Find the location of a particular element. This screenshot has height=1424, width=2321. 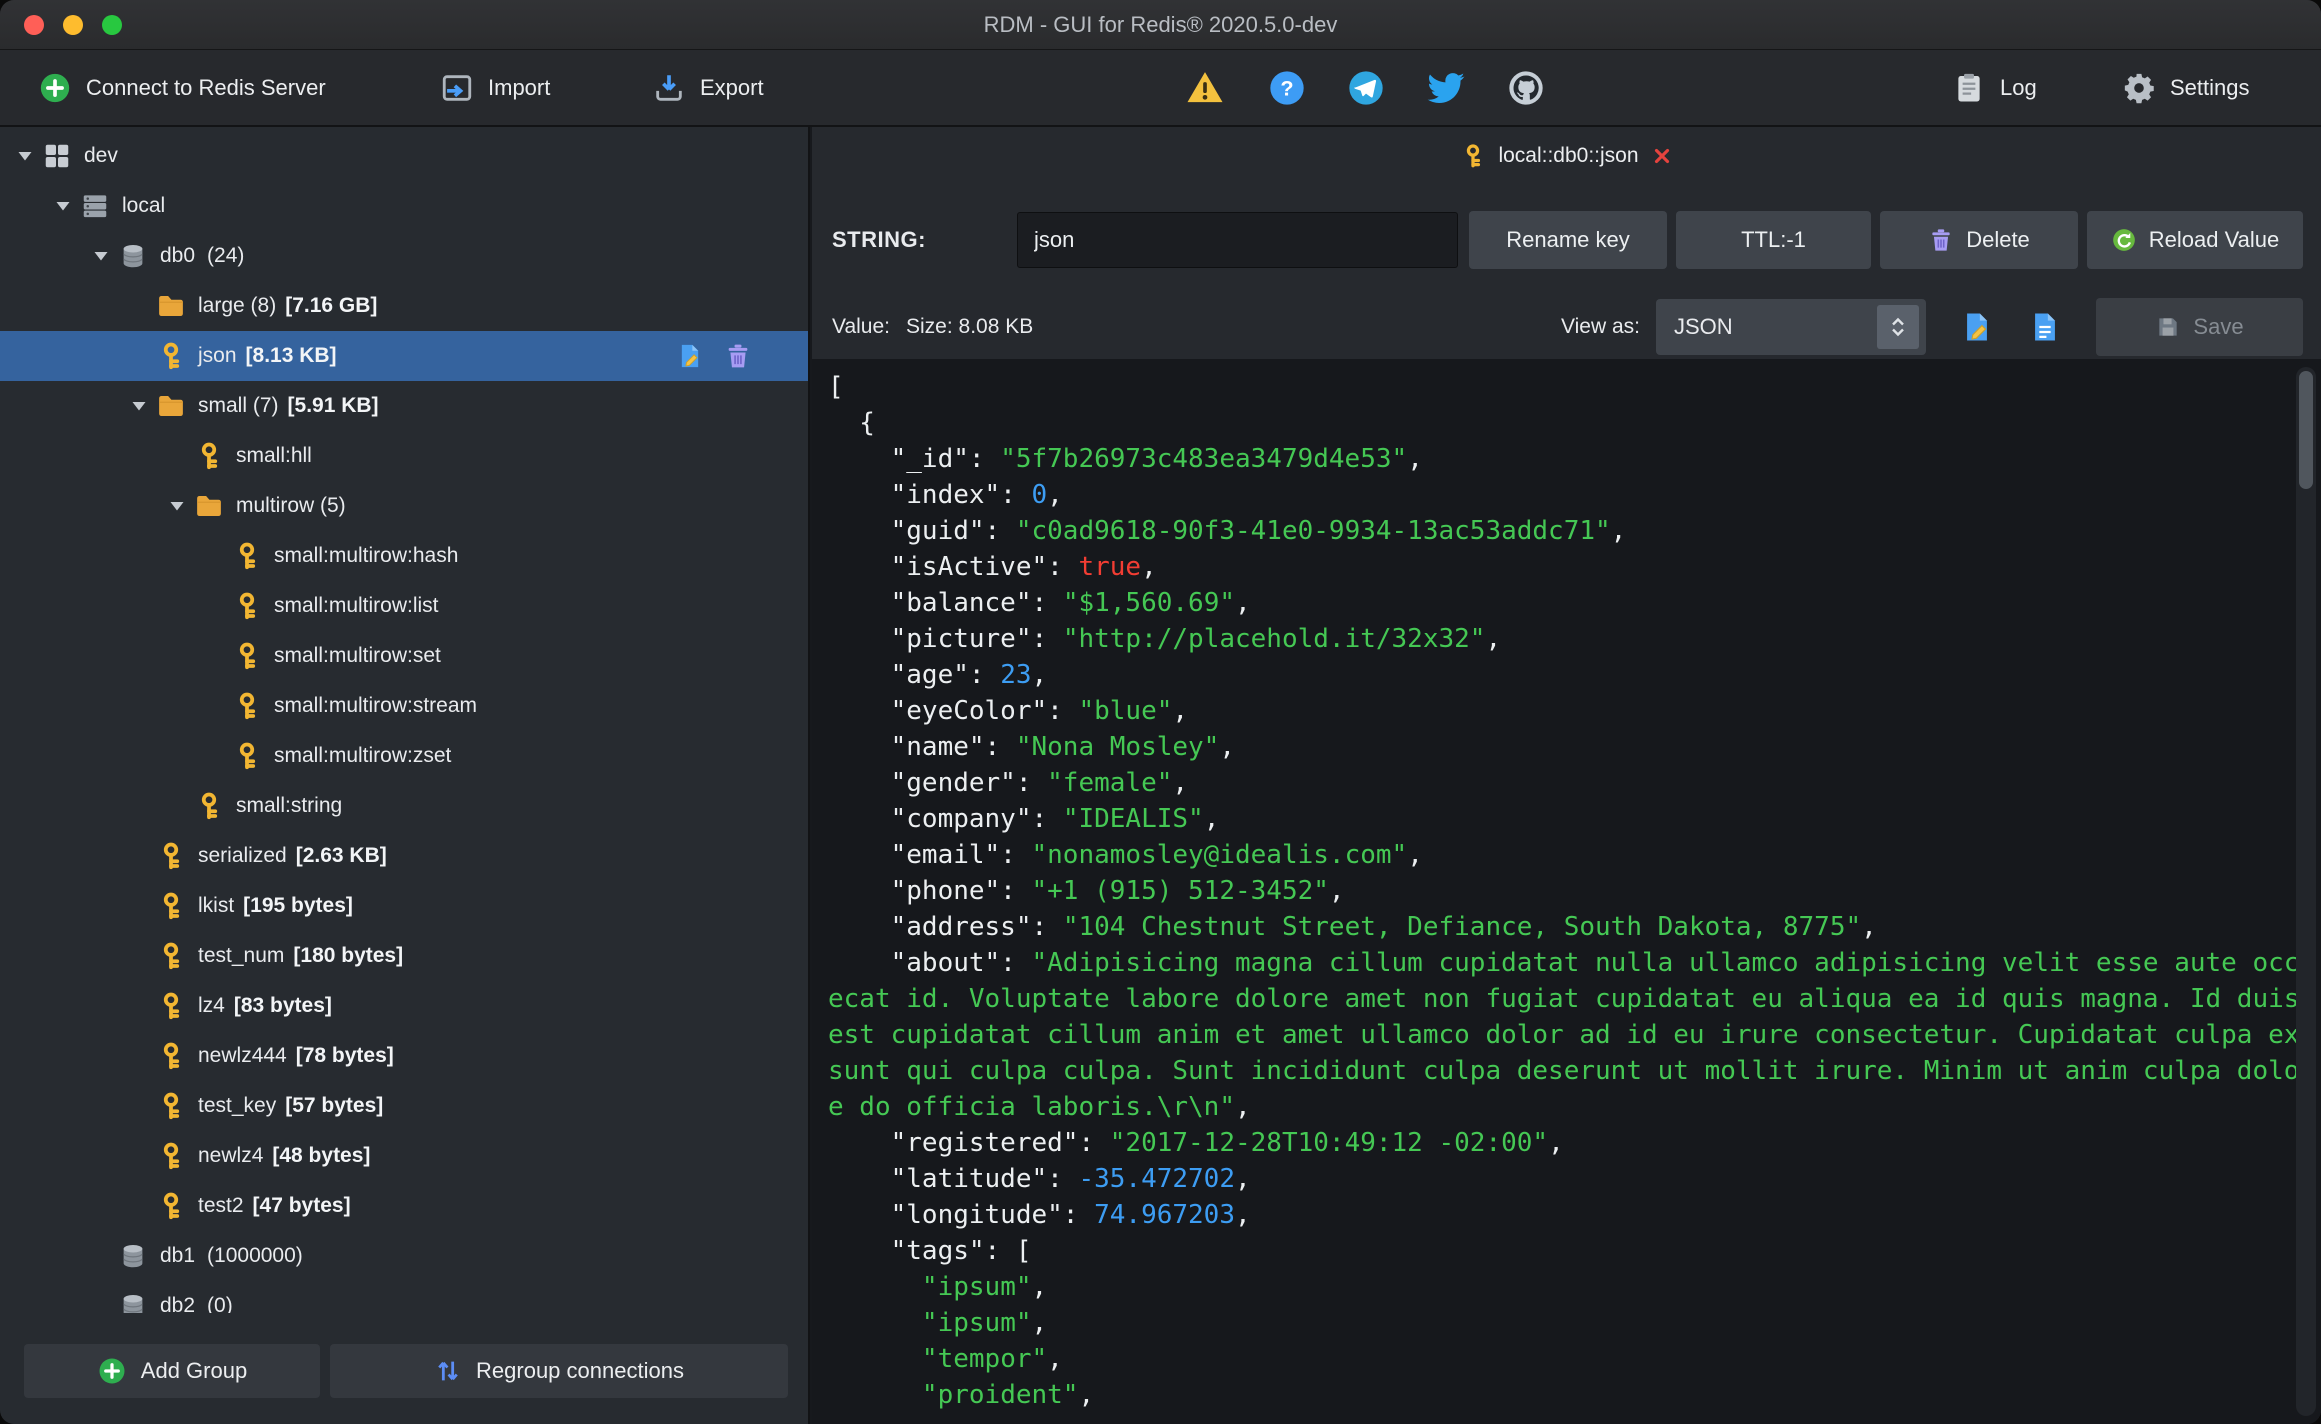

tree-item-small-multirow-list: small:multirow:list is located at coordinates (404, 606).